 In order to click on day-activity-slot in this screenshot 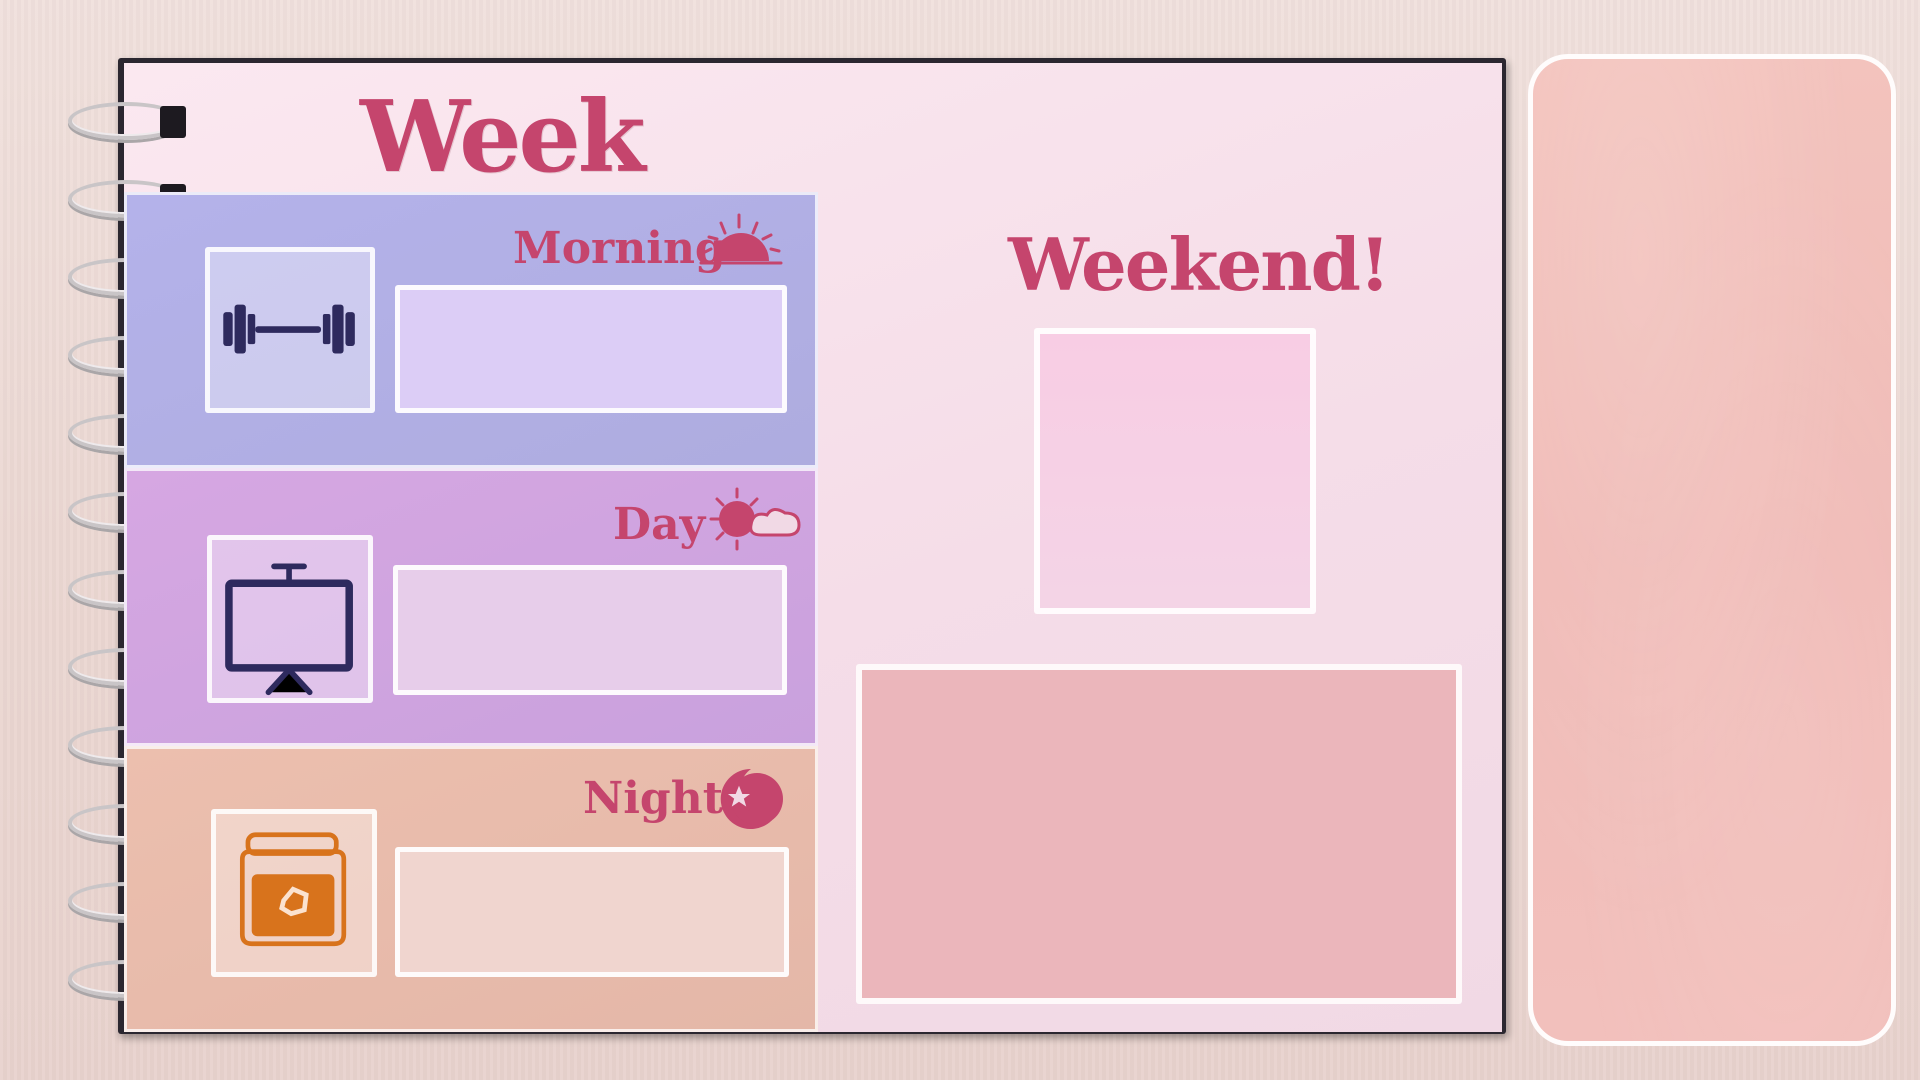, I will do `click(590, 630)`.